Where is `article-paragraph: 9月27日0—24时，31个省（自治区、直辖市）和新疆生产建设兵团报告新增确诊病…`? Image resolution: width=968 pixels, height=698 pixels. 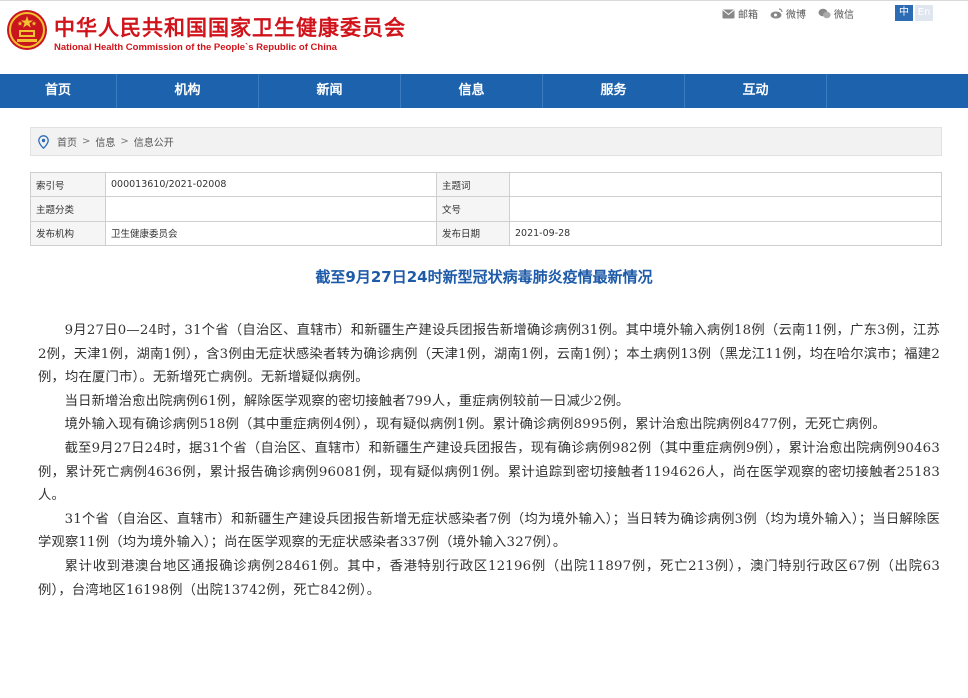 article-paragraph: 9月27日0—24时，31个省（自治区、直辖市）和新疆生产建设兵团报告新增确诊病… is located at coordinates (489, 354).